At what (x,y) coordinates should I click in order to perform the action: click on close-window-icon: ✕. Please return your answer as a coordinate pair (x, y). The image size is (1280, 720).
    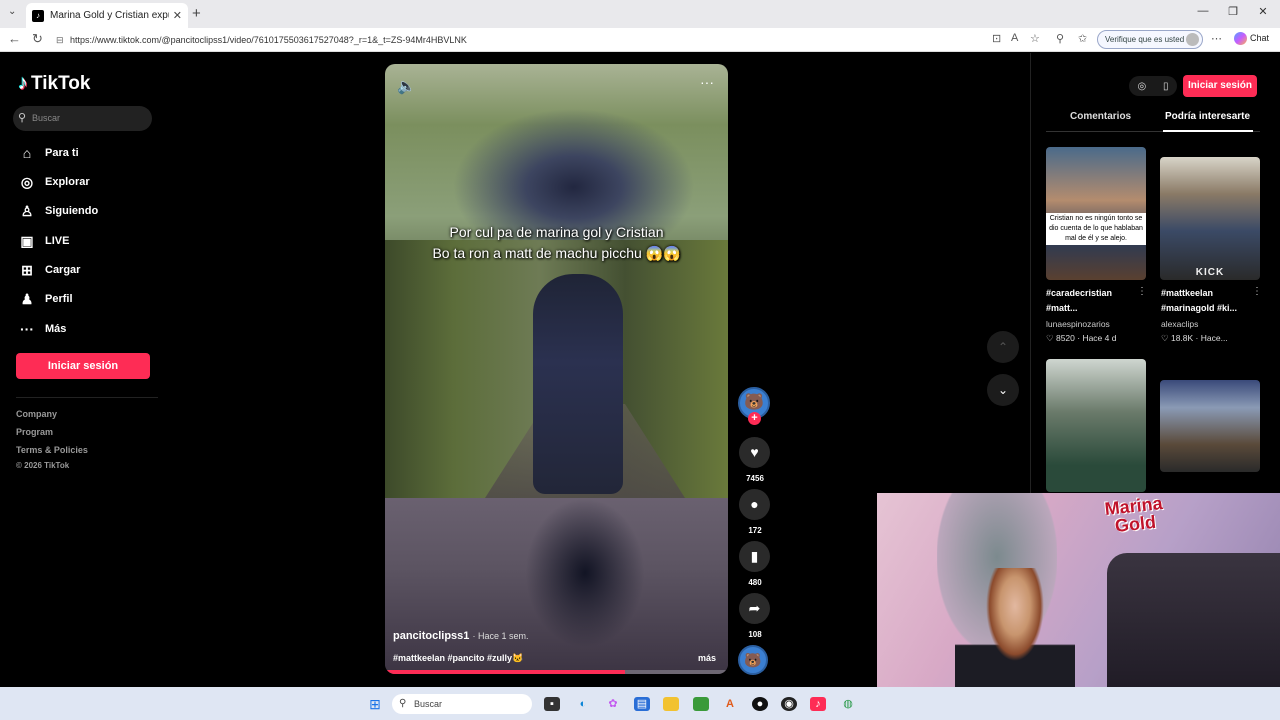
    Looking at the image, I should click on (1263, 11).